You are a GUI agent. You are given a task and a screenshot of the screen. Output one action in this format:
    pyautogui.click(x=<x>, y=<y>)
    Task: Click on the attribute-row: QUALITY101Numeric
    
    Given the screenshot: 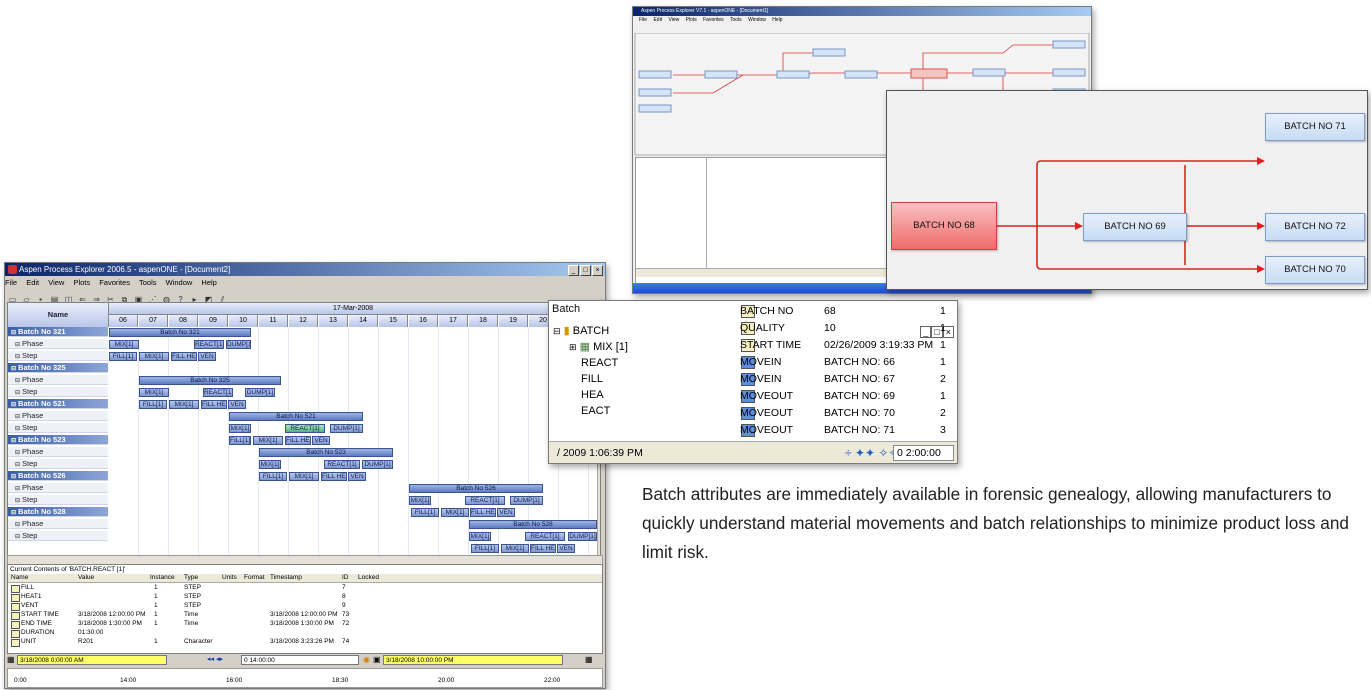 What is the action you would take?
    pyautogui.click(x=753, y=328)
    